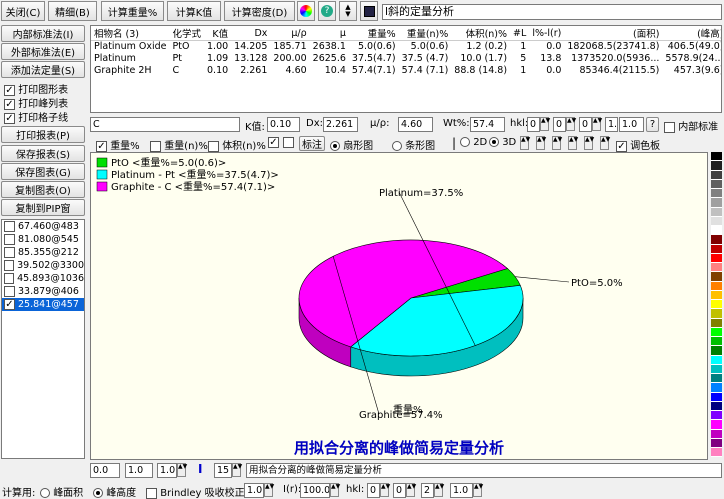 Image resolution: width=724 pixels, height=499 pixels. I want to click on list-item: 33.879@406, so click(43, 291).